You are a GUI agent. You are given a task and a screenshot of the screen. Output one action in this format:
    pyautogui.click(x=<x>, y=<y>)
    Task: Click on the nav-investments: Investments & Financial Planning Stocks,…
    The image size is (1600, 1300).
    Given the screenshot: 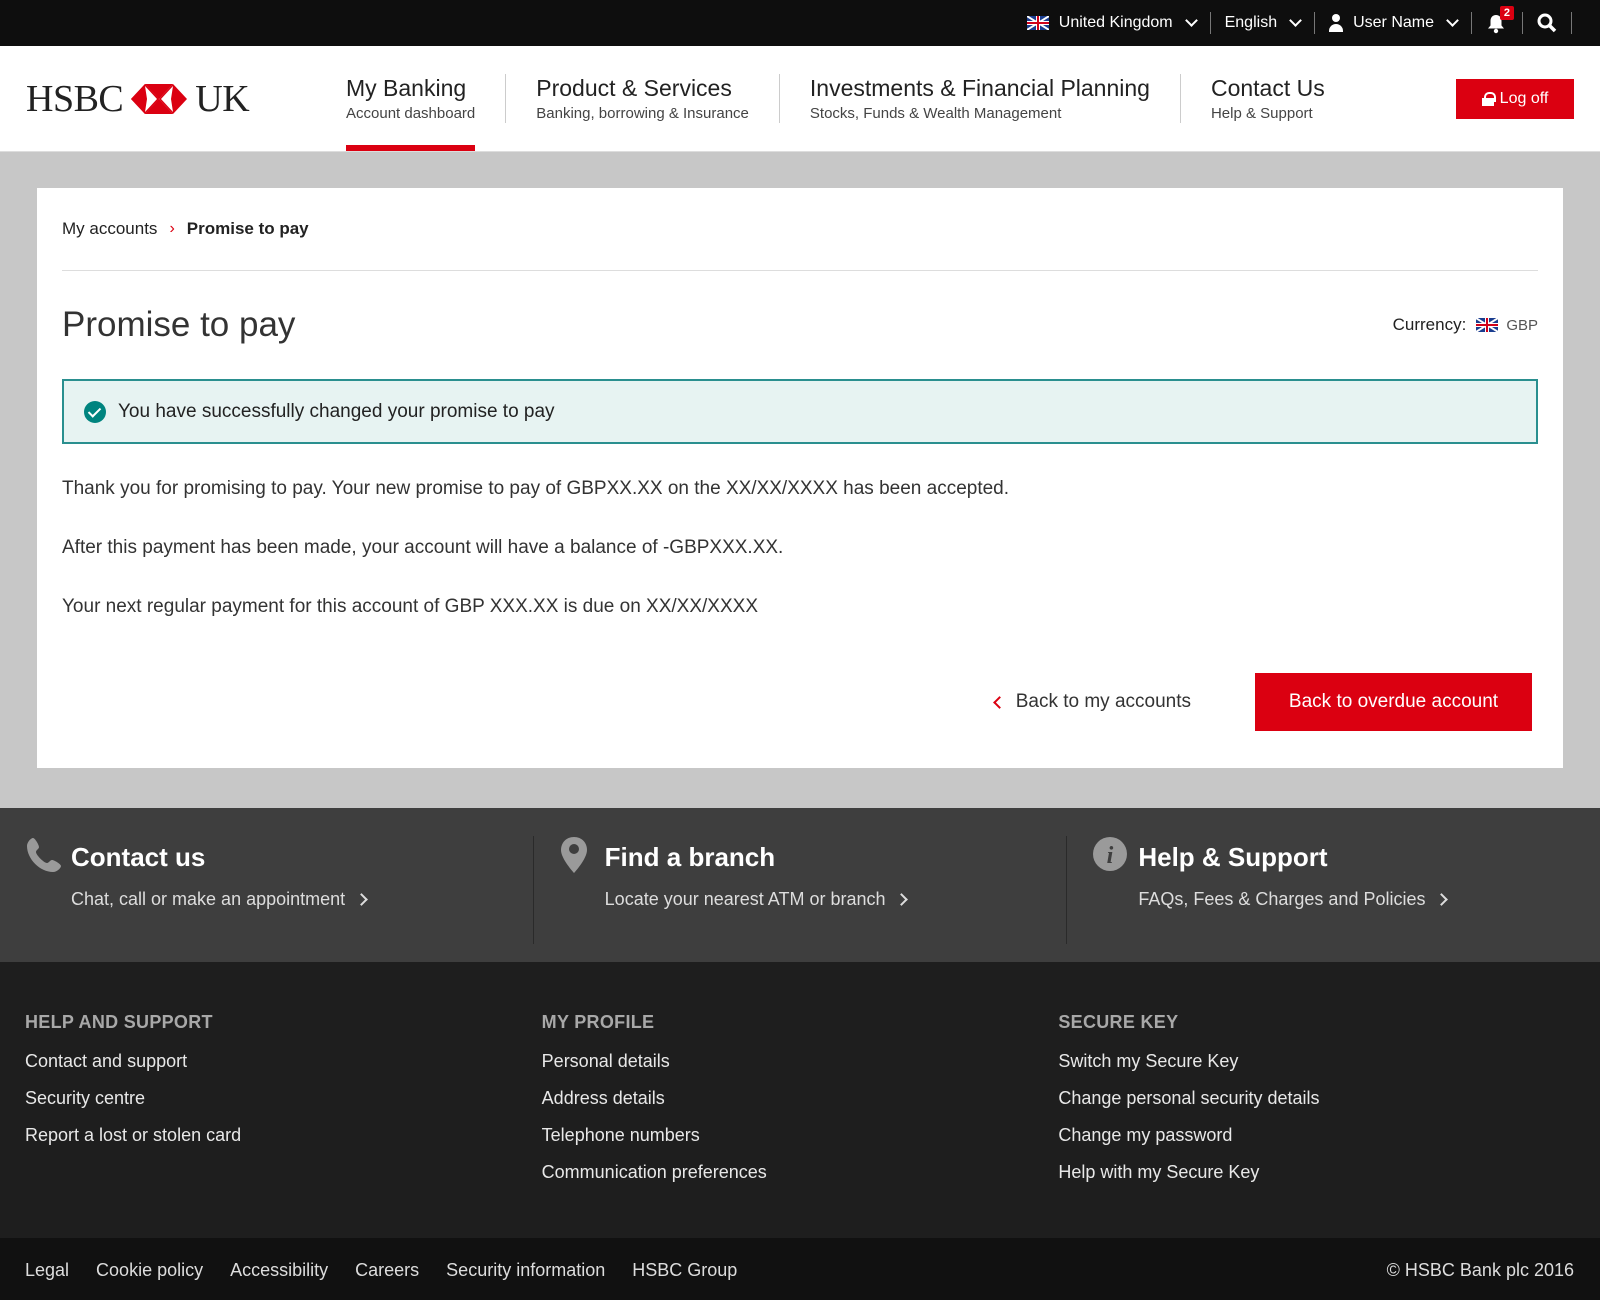 What is the action you would take?
    pyautogui.click(x=980, y=98)
    